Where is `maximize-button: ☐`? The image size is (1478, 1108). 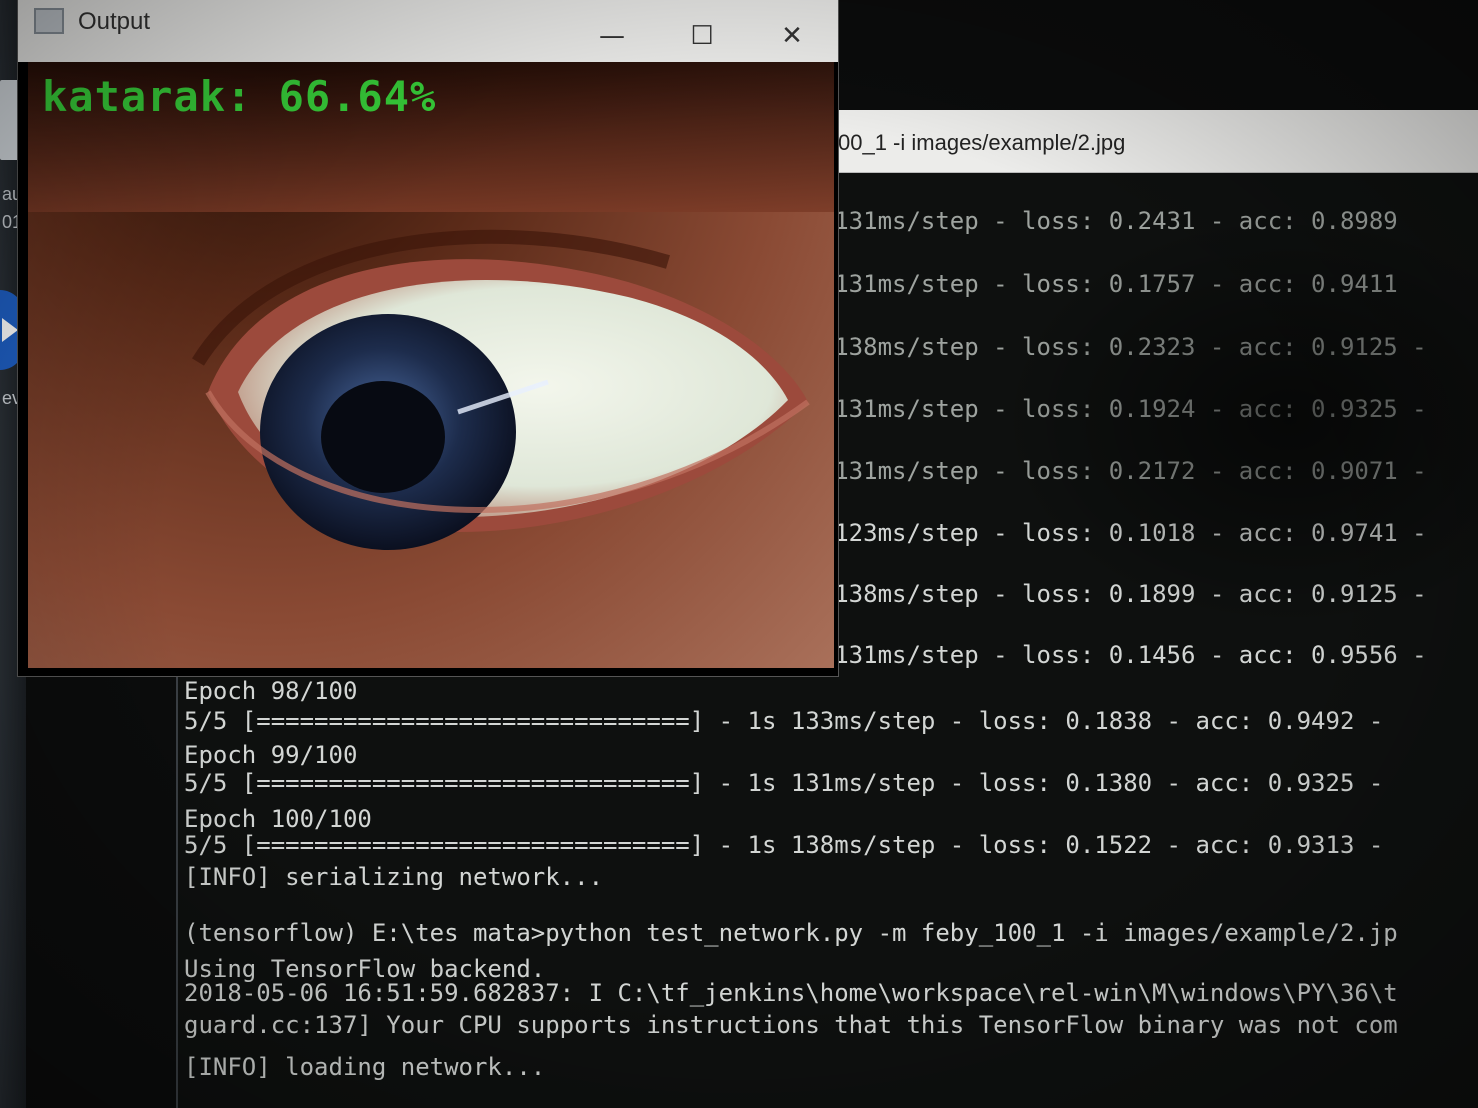 maximize-button: ☐ is located at coordinates (702, 36).